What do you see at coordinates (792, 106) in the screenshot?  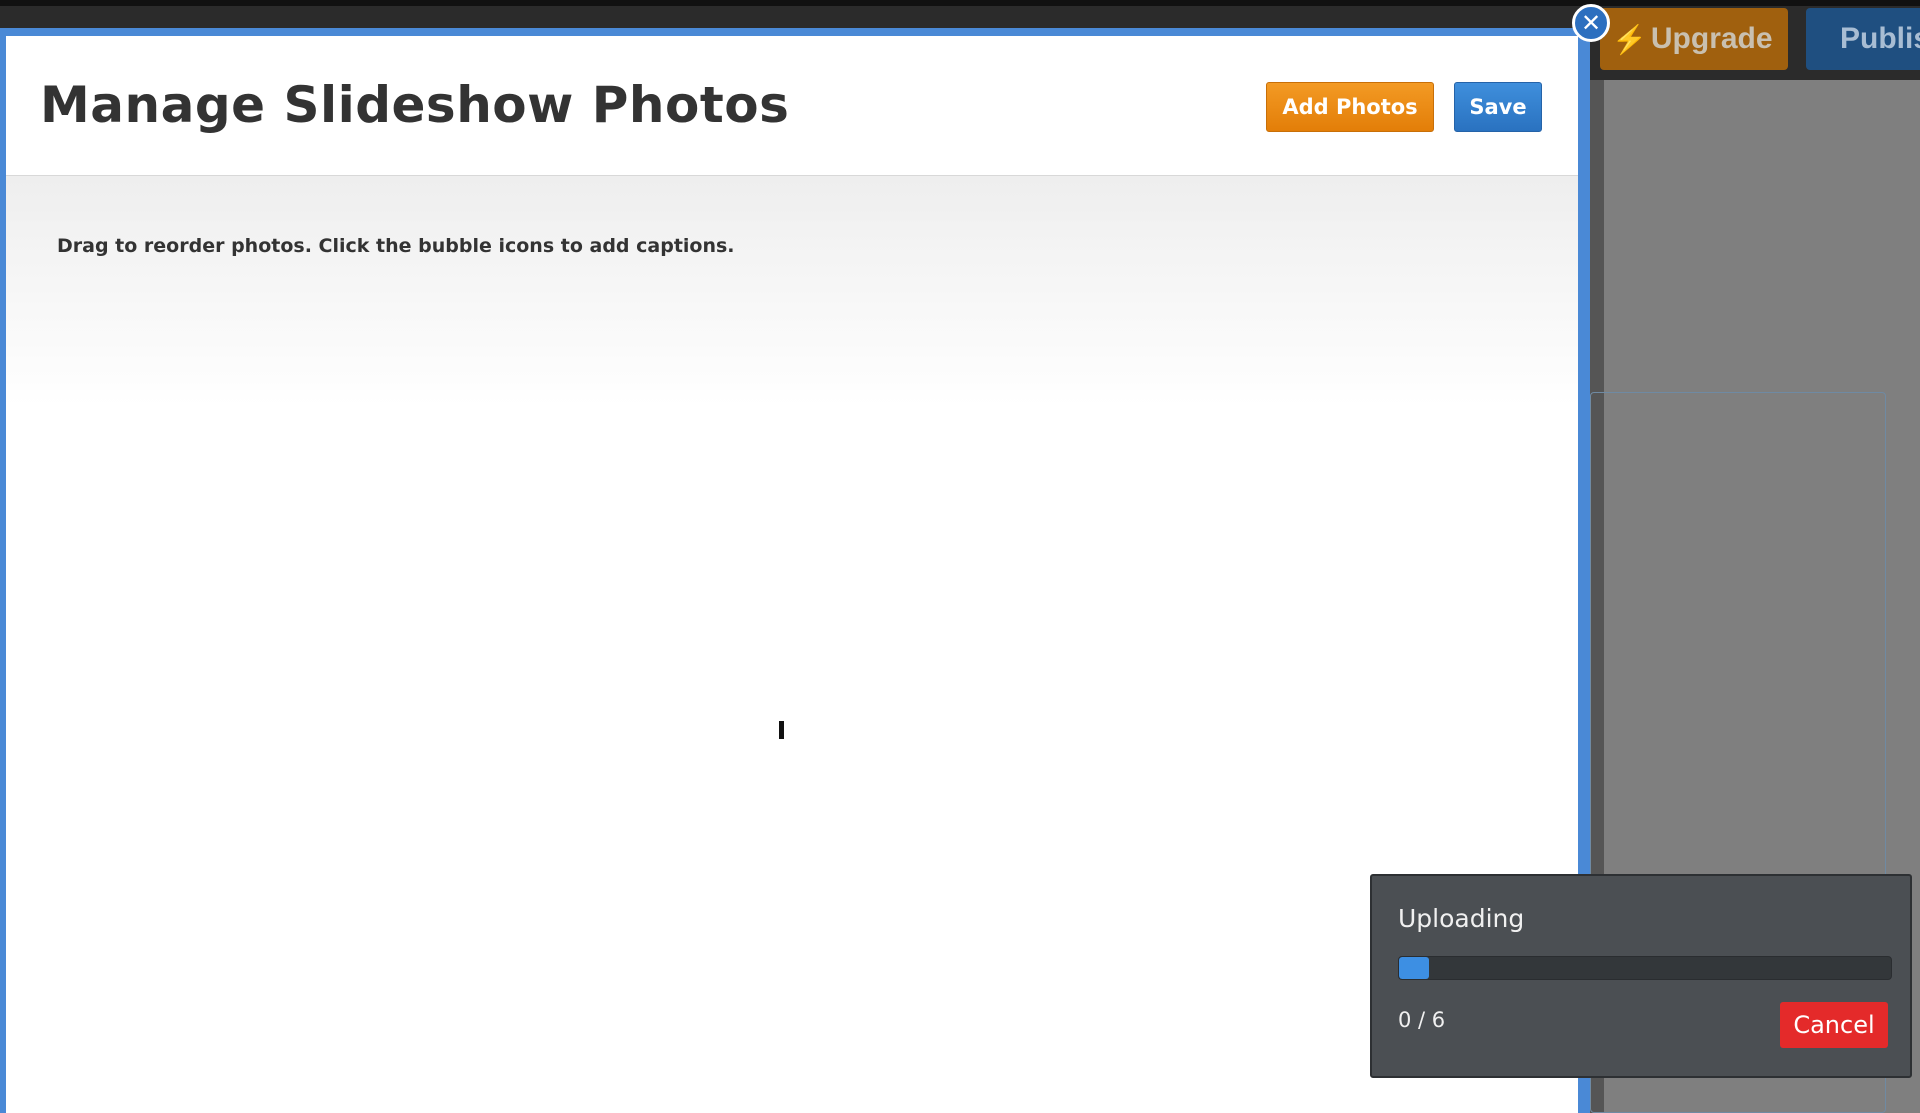 I see `modal-header: Manage Slideshow Photos Add Photos Save` at bounding box center [792, 106].